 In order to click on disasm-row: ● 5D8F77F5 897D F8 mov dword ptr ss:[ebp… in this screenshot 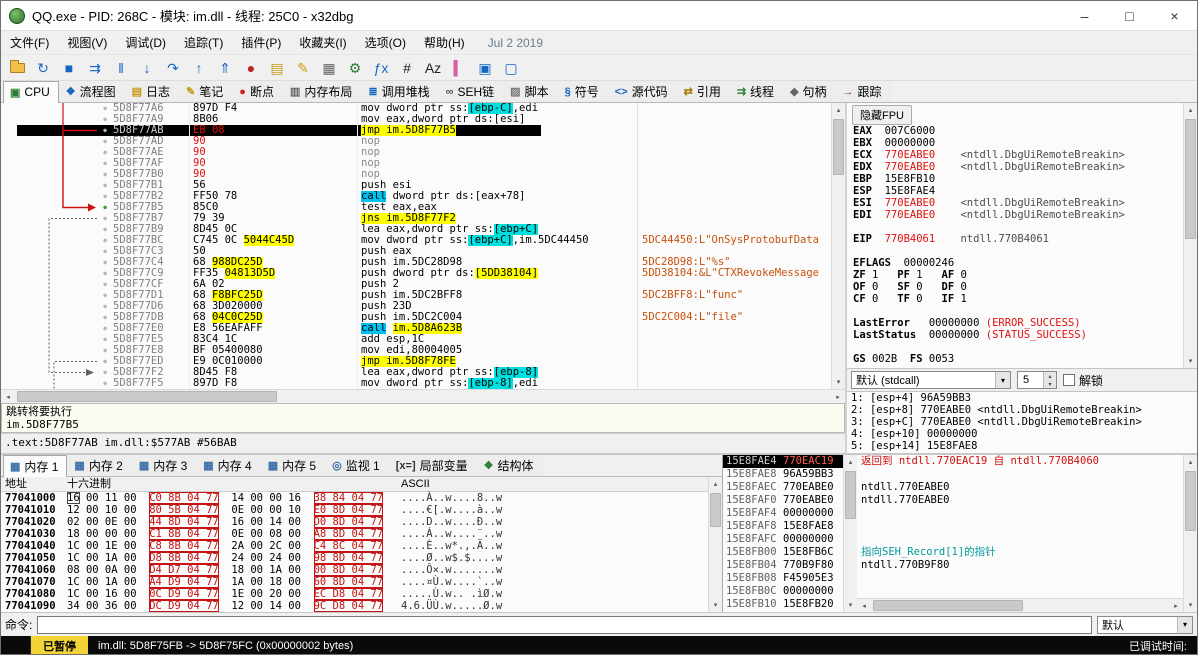, I will do `click(416, 383)`.